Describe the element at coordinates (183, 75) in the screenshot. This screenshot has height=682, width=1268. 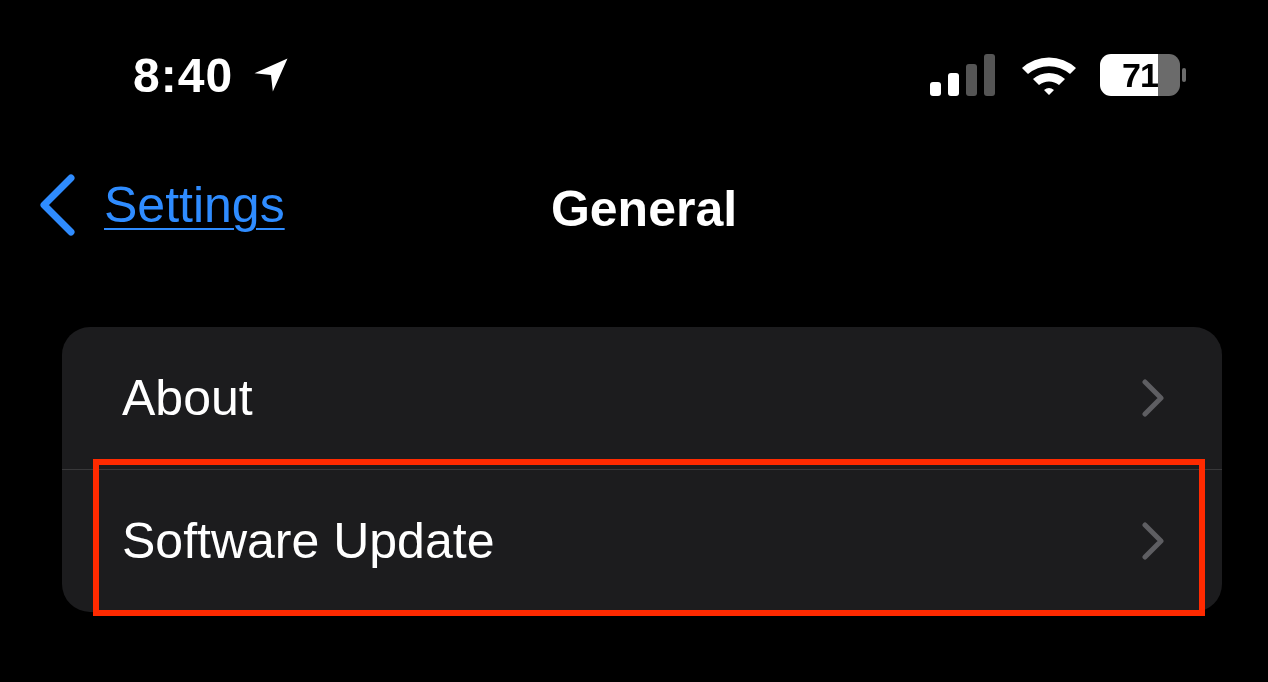
I see `clock-time: 8:40` at that location.